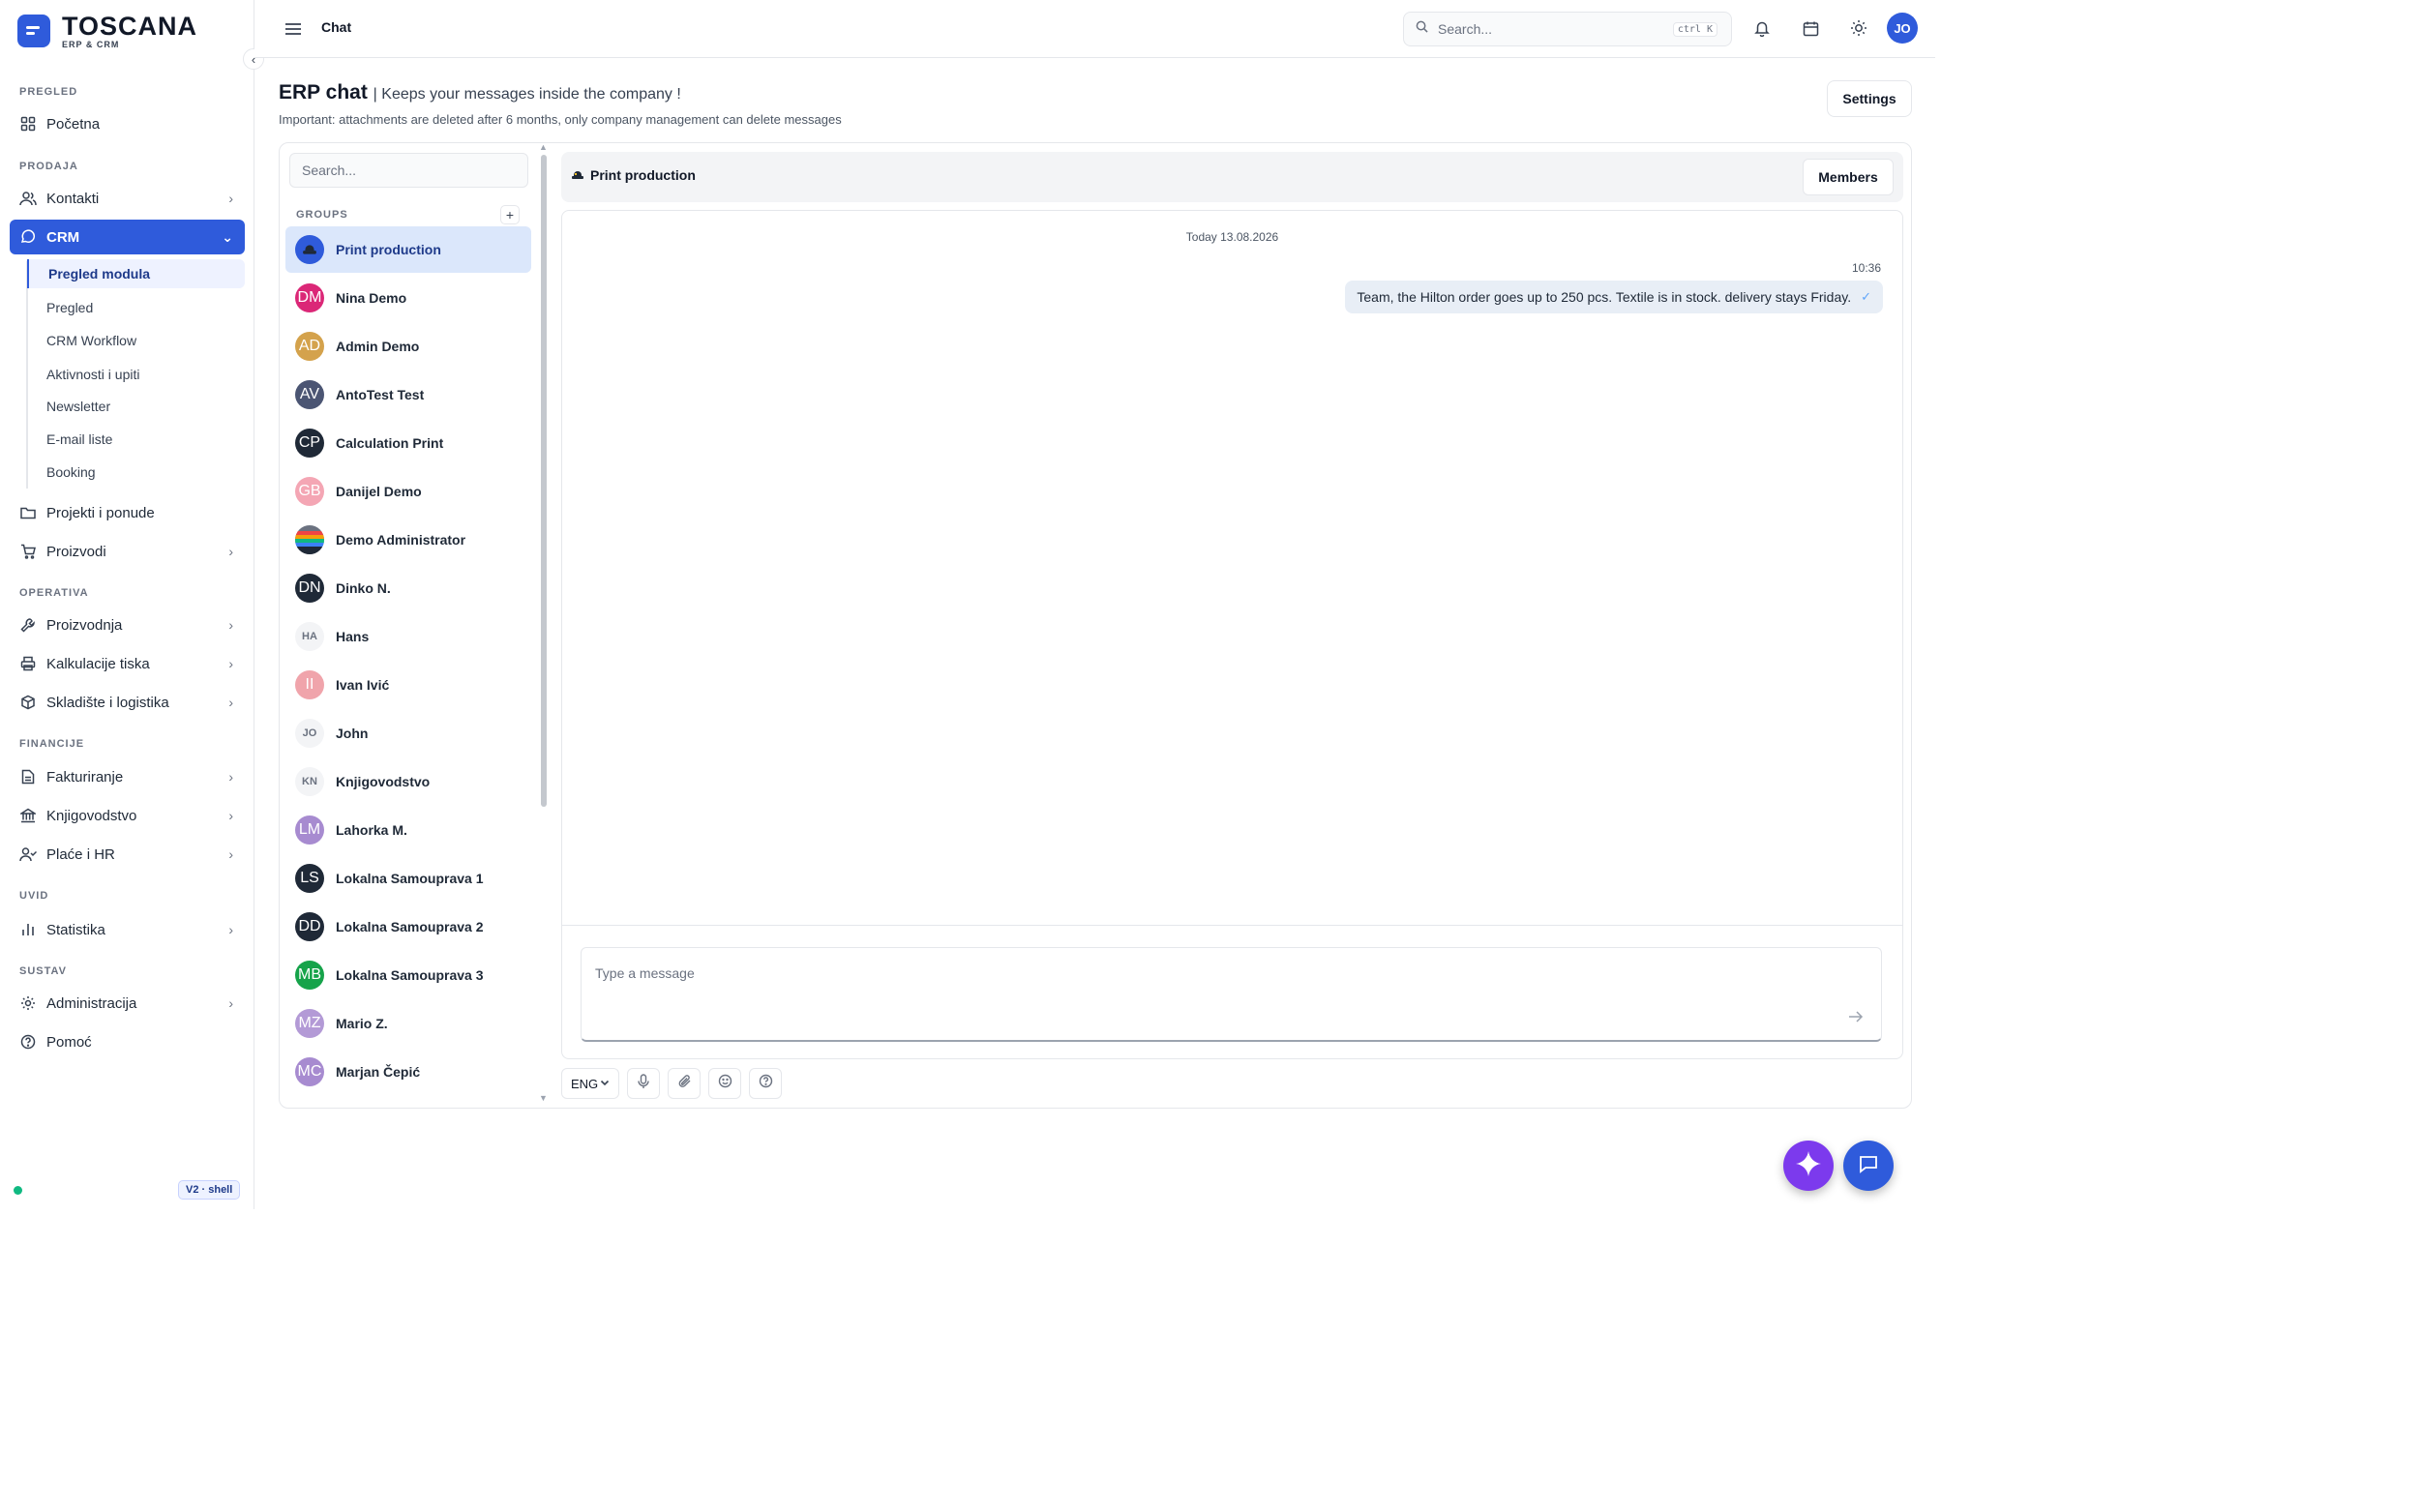 The height and width of the screenshot is (1512, 2419). Describe the element at coordinates (128, 625) in the screenshot. I see `sidebar-item-proizvodnja: Proizvodnja ›` at that location.